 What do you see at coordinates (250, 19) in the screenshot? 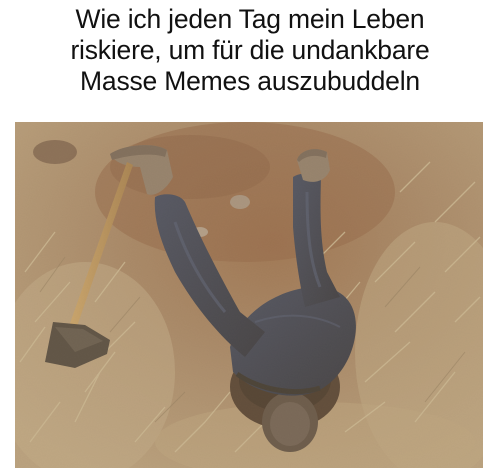
I see `caption-line-1: Wie ich jeden Tag mein Leben` at bounding box center [250, 19].